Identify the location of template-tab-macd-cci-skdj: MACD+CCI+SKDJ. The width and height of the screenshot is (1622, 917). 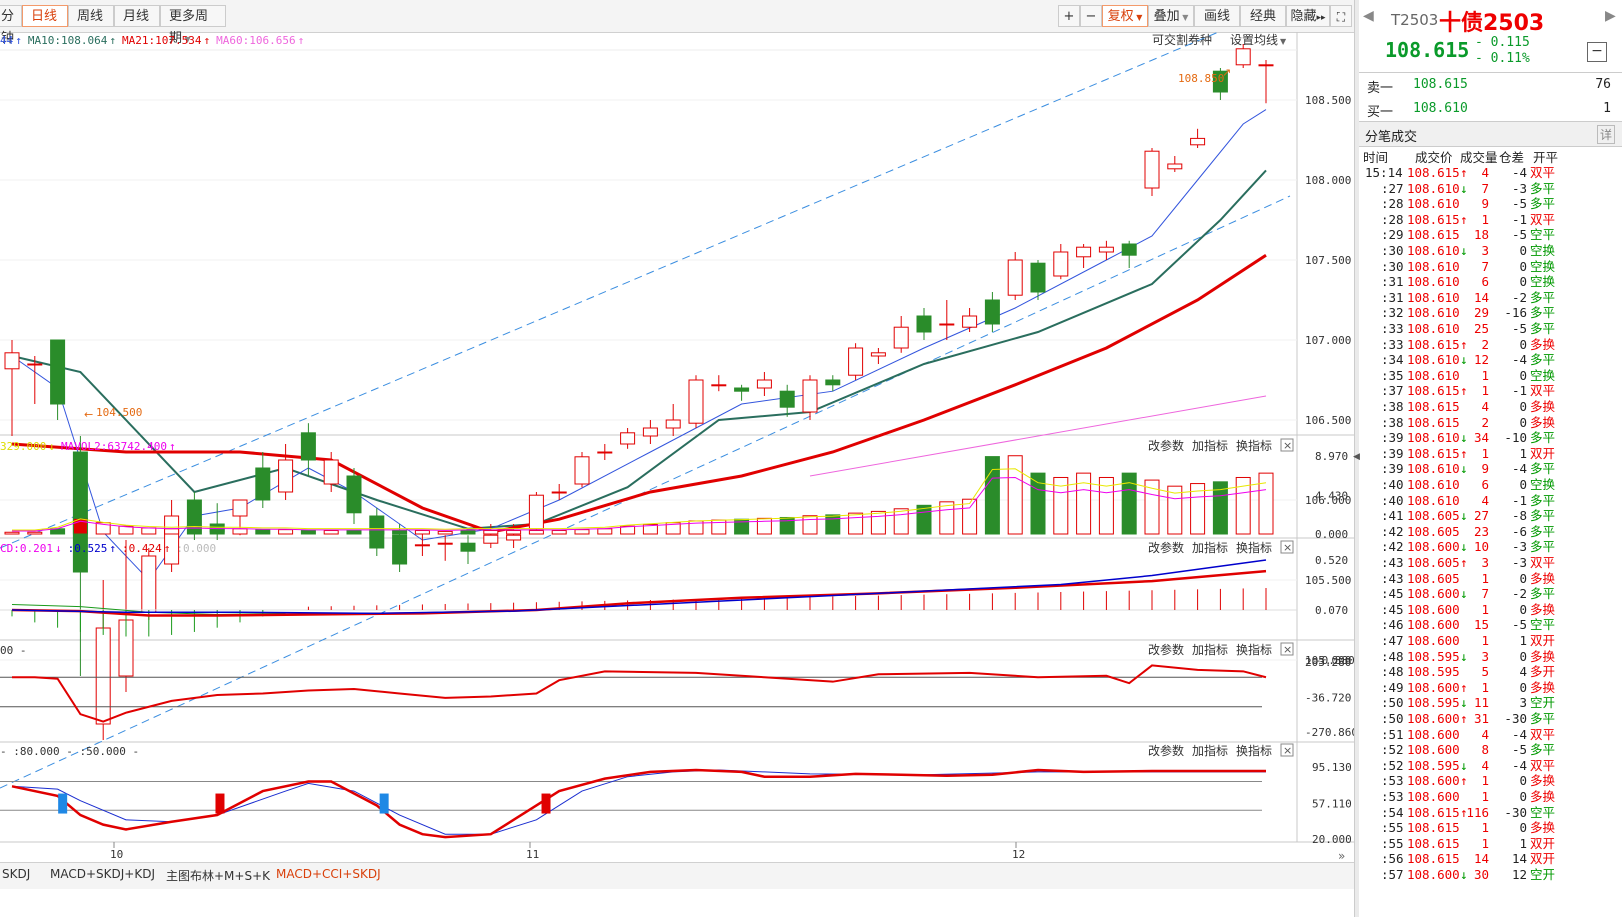
(328, 874).